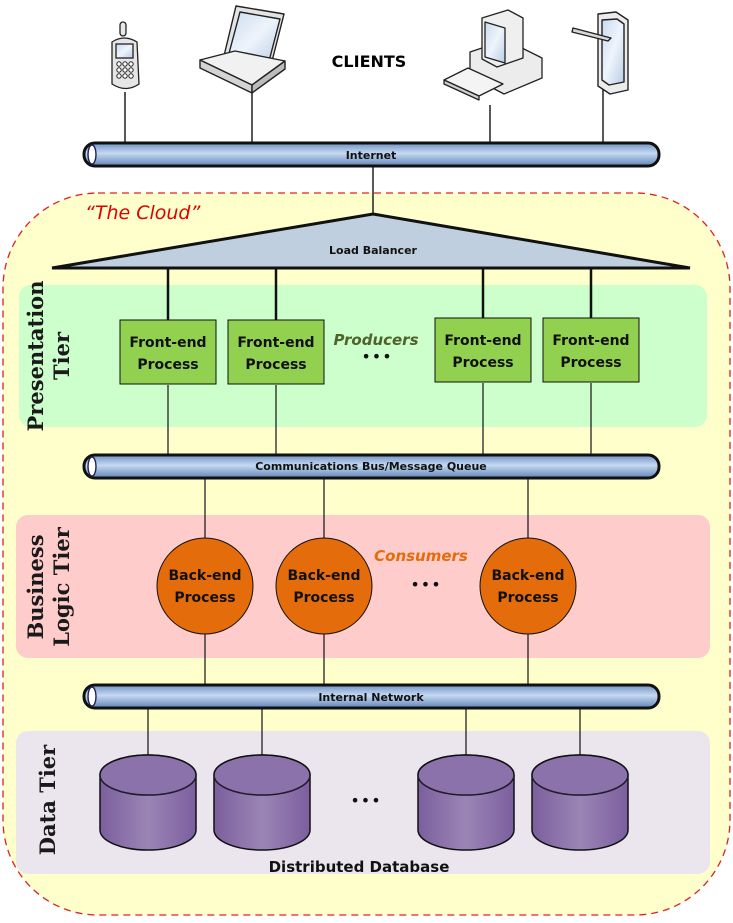 This screenshot has width=733, height=923. Describe the element at coordinates (493, 55) in the screenshot. I see `desktop-computer-icon` at that location.